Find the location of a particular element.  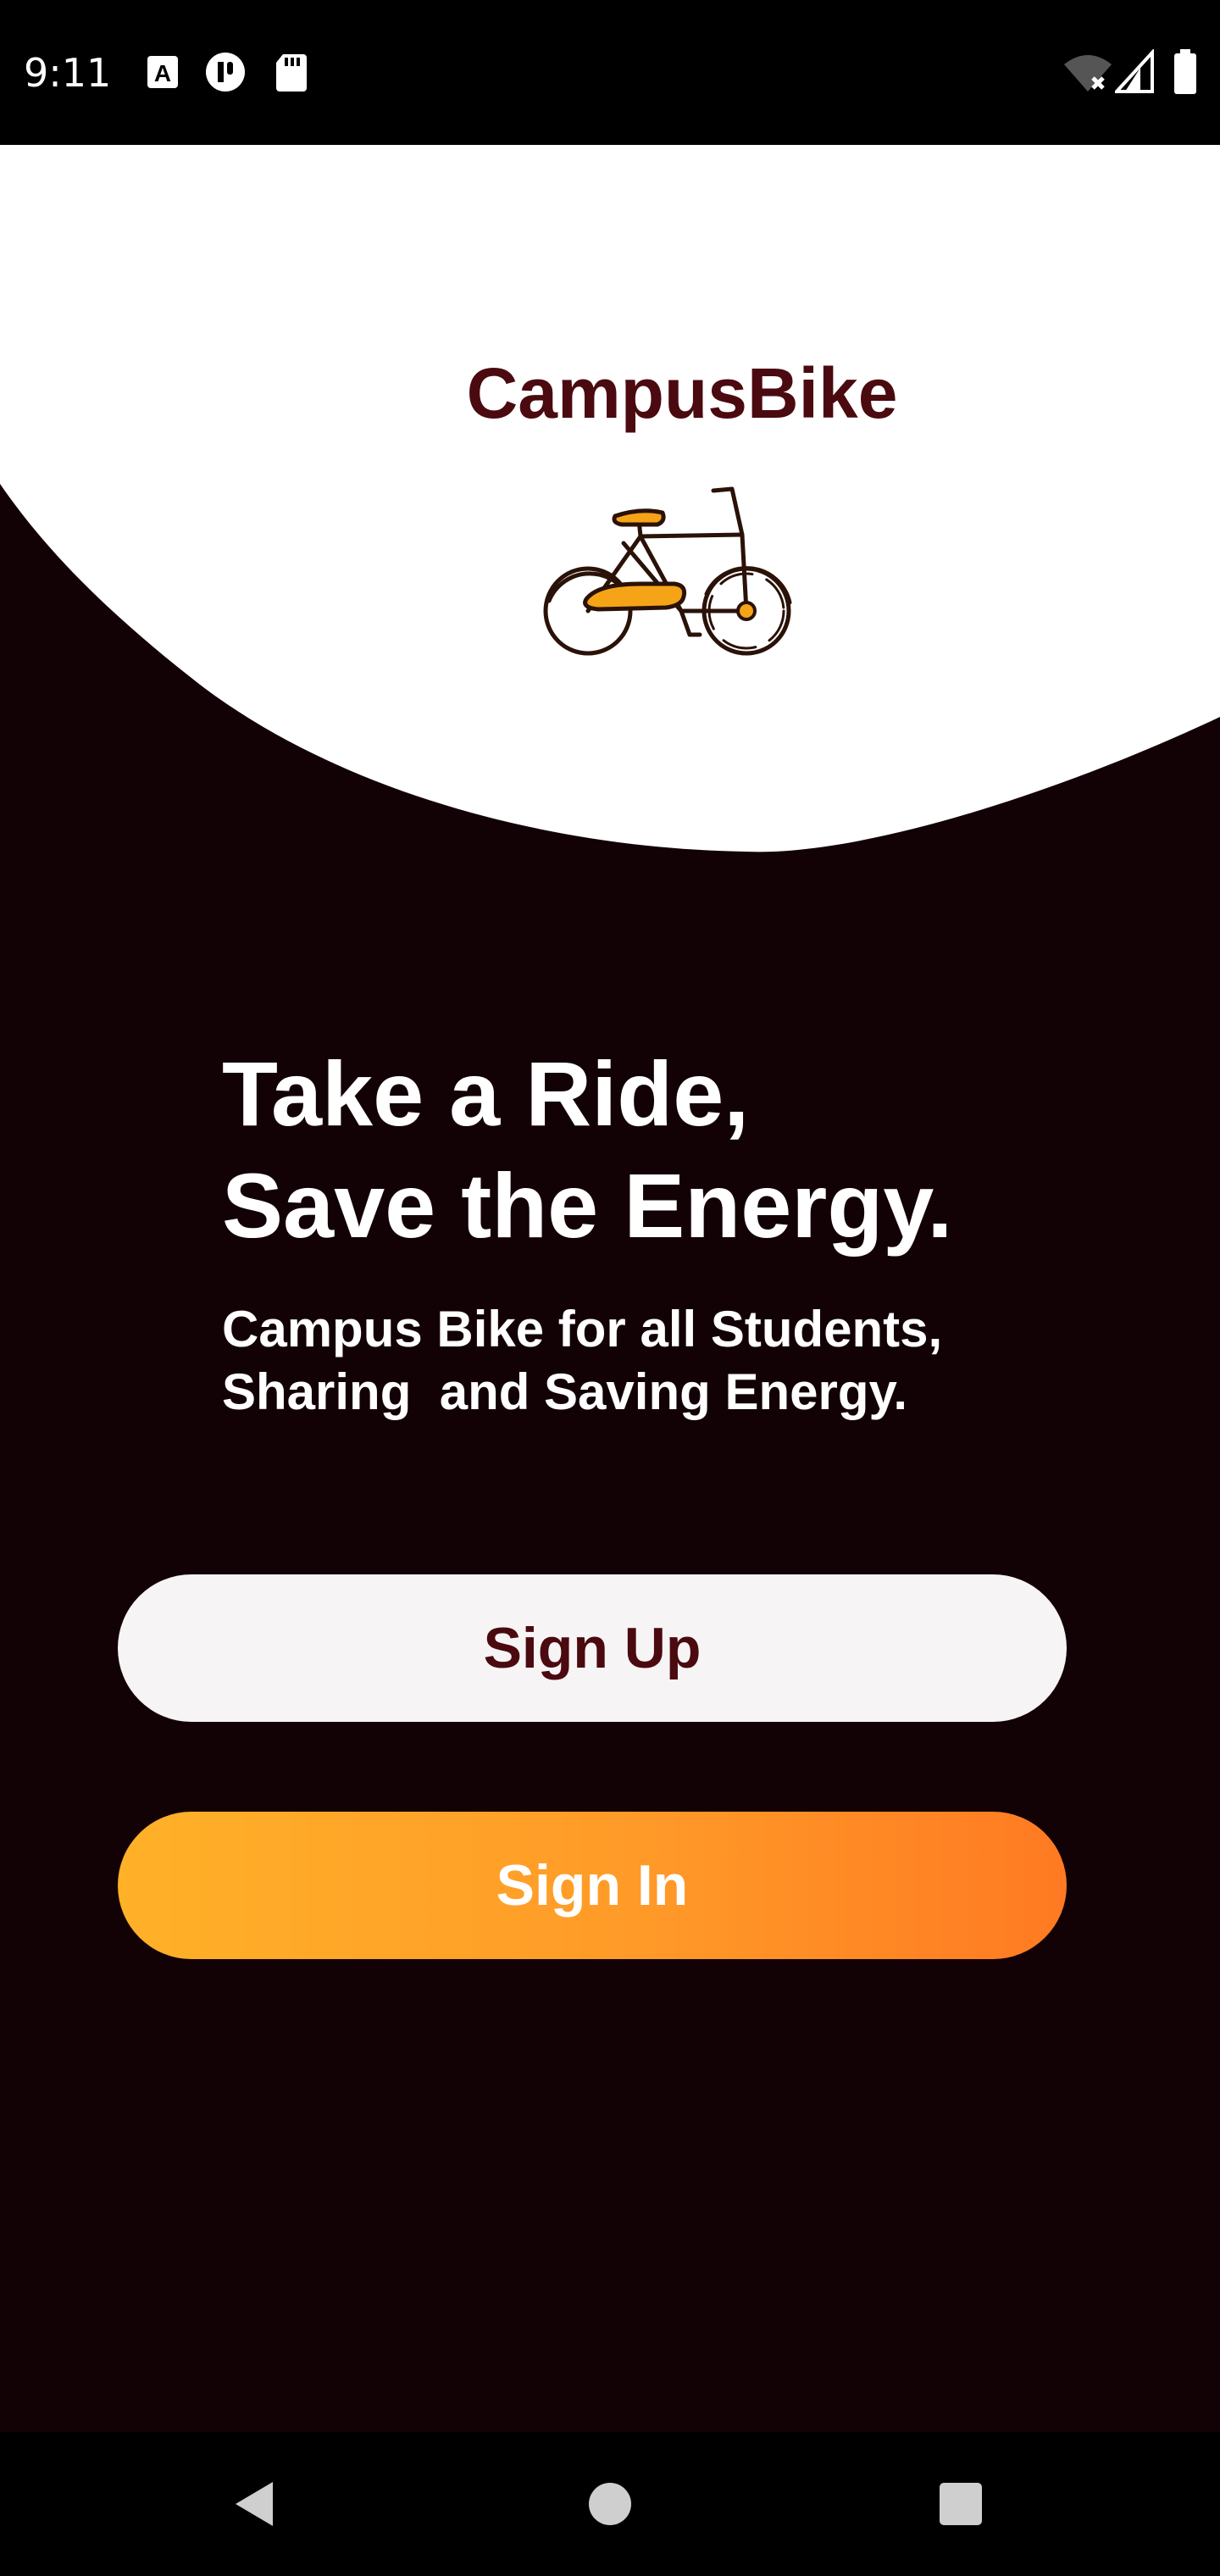

navigation-bar is located at coordinates (610, 2504).